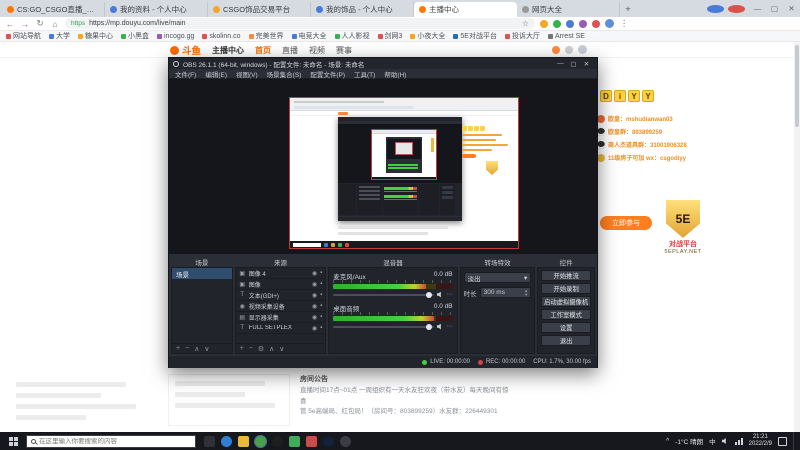  I want to click on bookmark-item: 人人影视, so click(352, 36).